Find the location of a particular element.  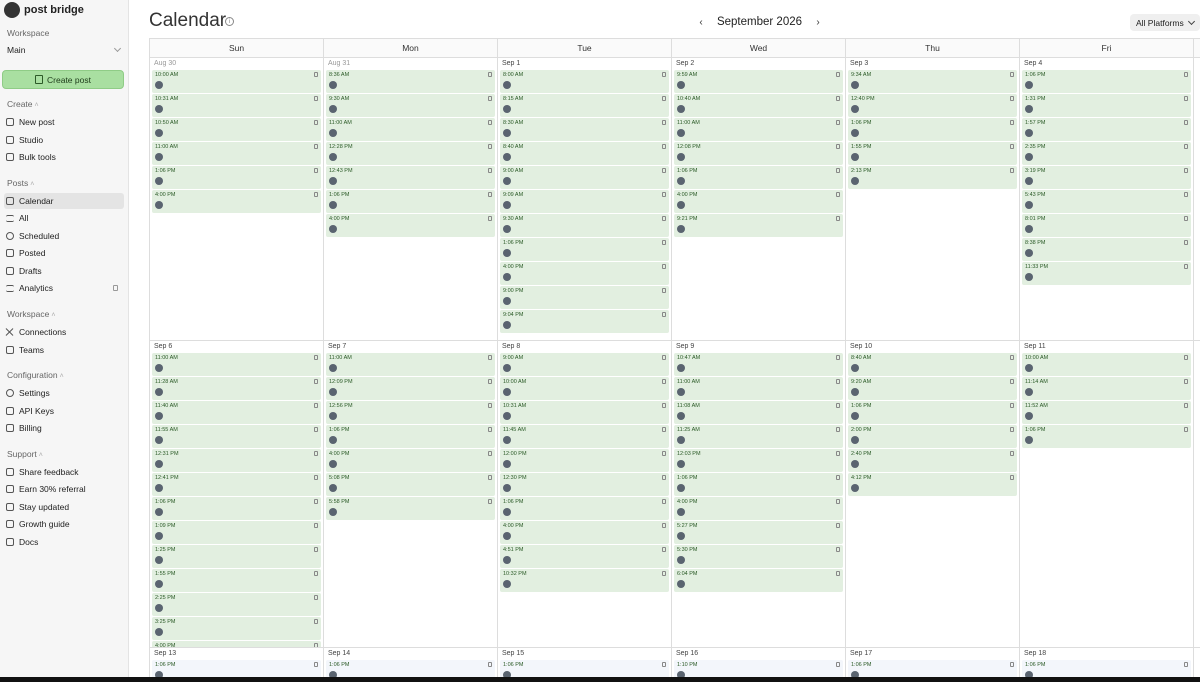

scheduled-post: 8:36 AM is located at coordinates (410, 81).